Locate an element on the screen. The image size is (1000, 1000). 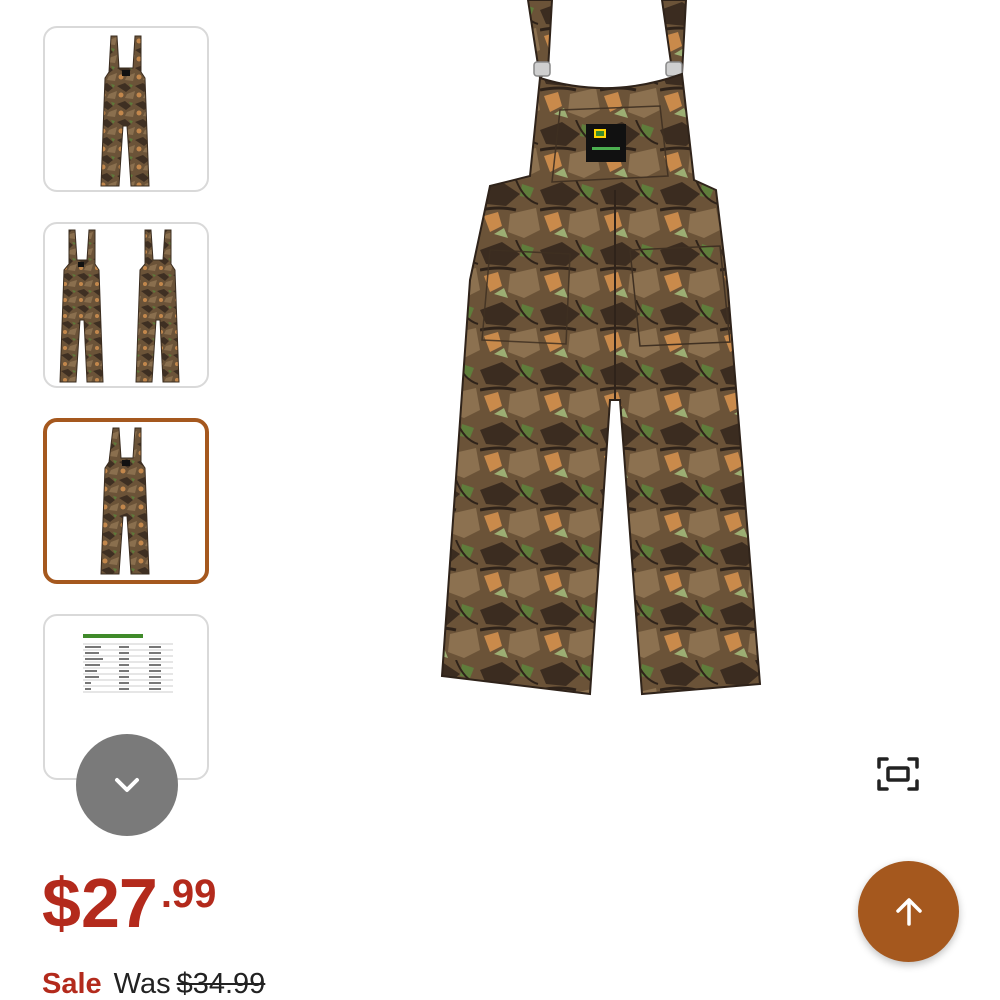
arrow-up-icon is located at coordinates (908, 911).